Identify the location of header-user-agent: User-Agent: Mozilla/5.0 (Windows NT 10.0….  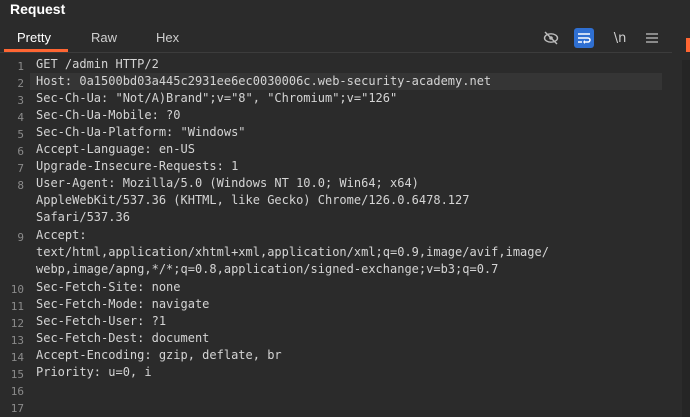
(227, 183).